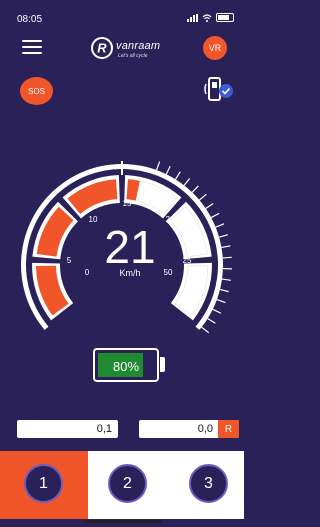  I want to click on battery-indicator: 80%, so click(126, 365).